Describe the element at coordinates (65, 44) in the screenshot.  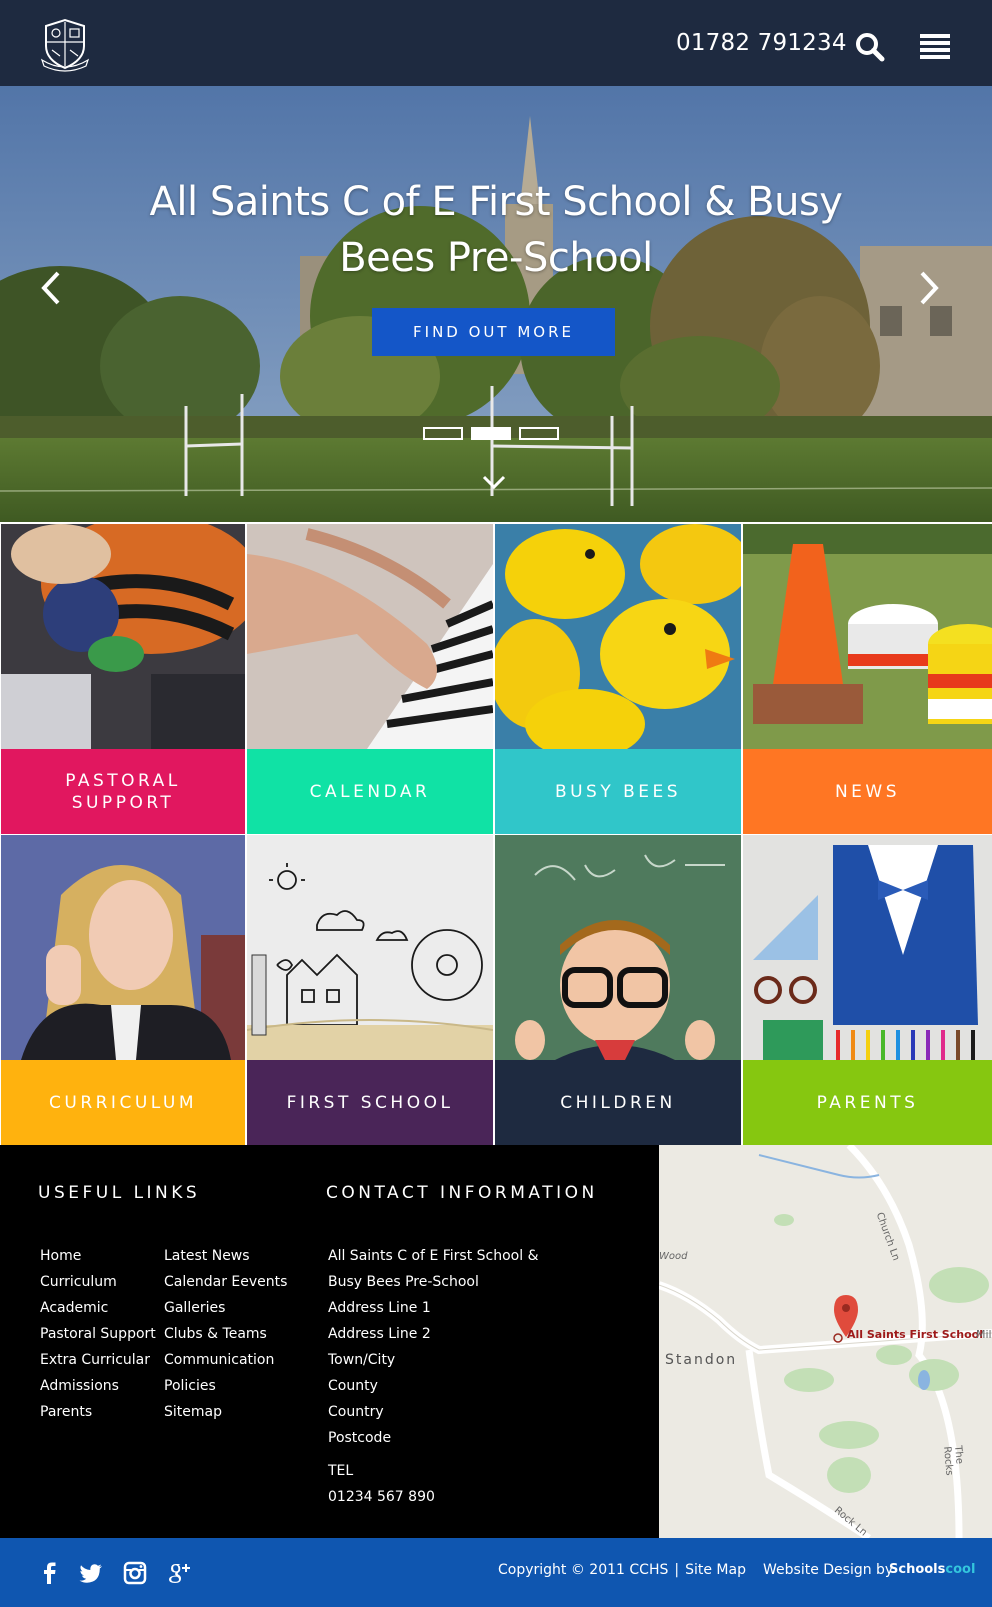
I see `school-crest-icon` at that location.